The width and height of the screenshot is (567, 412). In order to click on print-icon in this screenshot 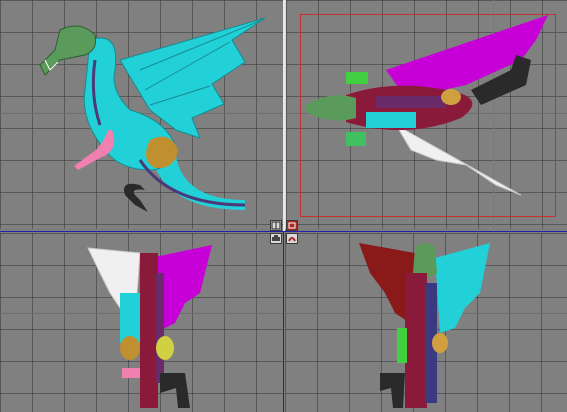, I will do `click(276, 238)`.